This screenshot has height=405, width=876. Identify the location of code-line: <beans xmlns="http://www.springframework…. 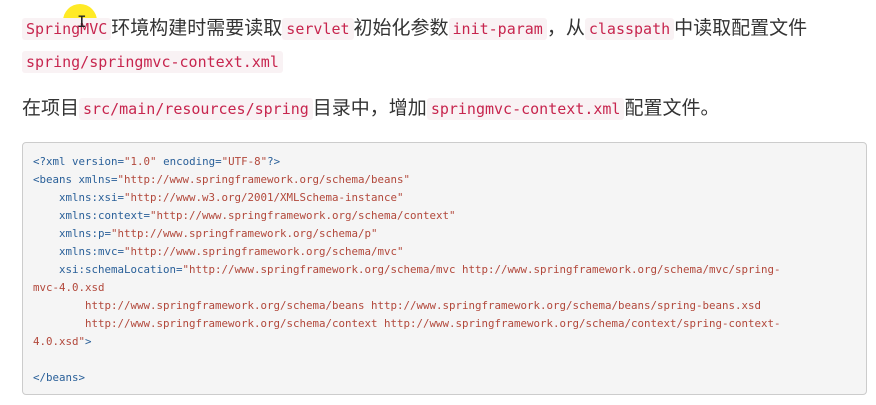
(444, 180).